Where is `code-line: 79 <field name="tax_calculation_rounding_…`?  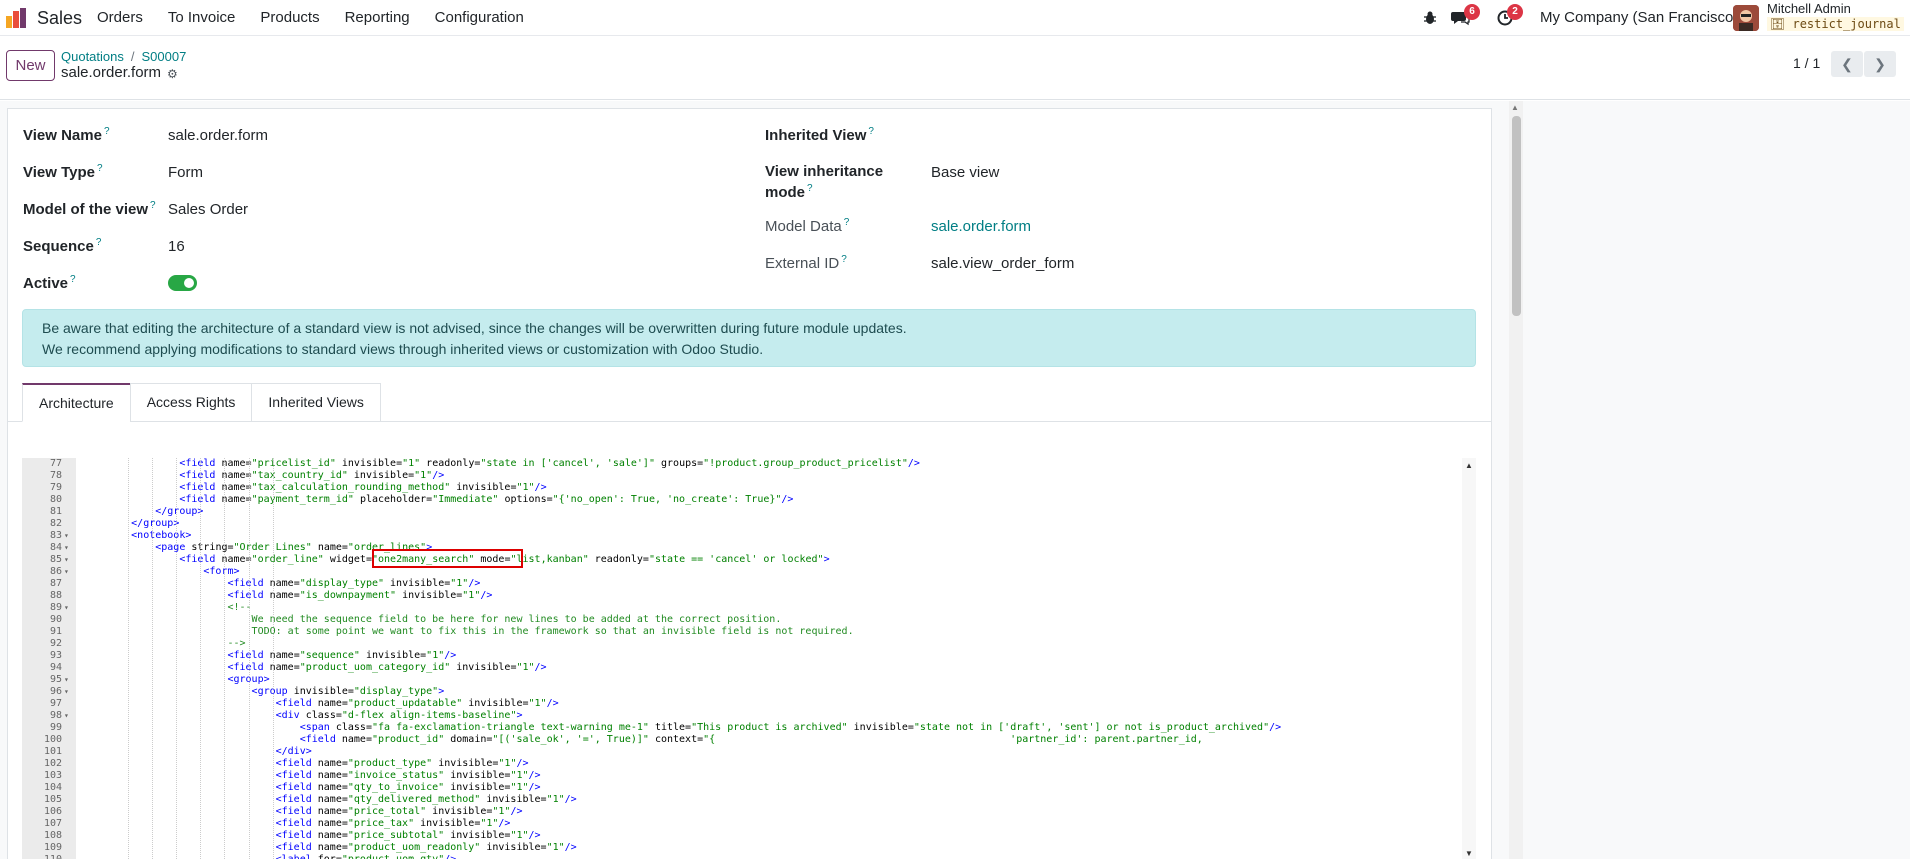
code-line: 79 <field name="tax_calculation_rounding_… is located at coordinates (749, 488).